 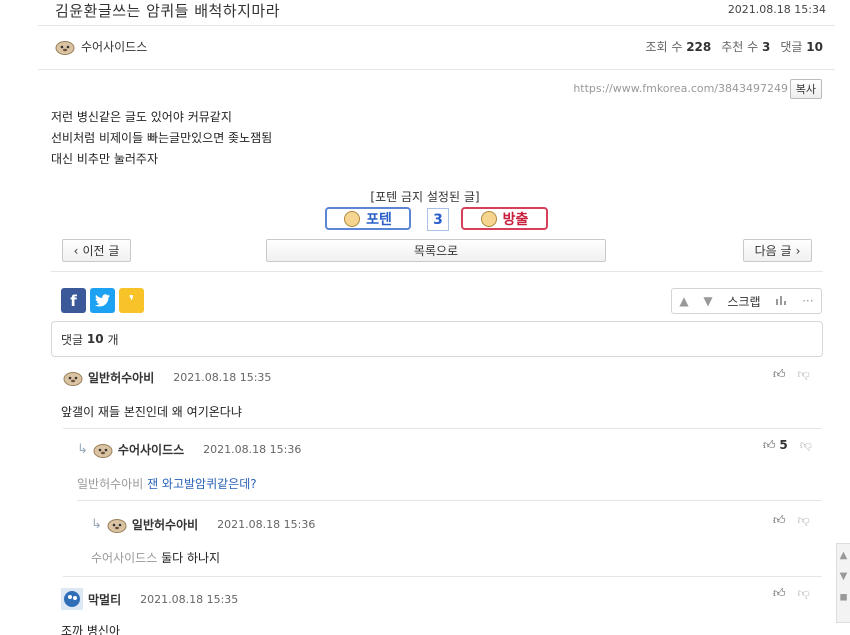 What do you see at coordinates (202, 484) in the screenshot?
I see `comment-text: 잰 와고발암퀴같은데?` at bounding box center [202, 484].